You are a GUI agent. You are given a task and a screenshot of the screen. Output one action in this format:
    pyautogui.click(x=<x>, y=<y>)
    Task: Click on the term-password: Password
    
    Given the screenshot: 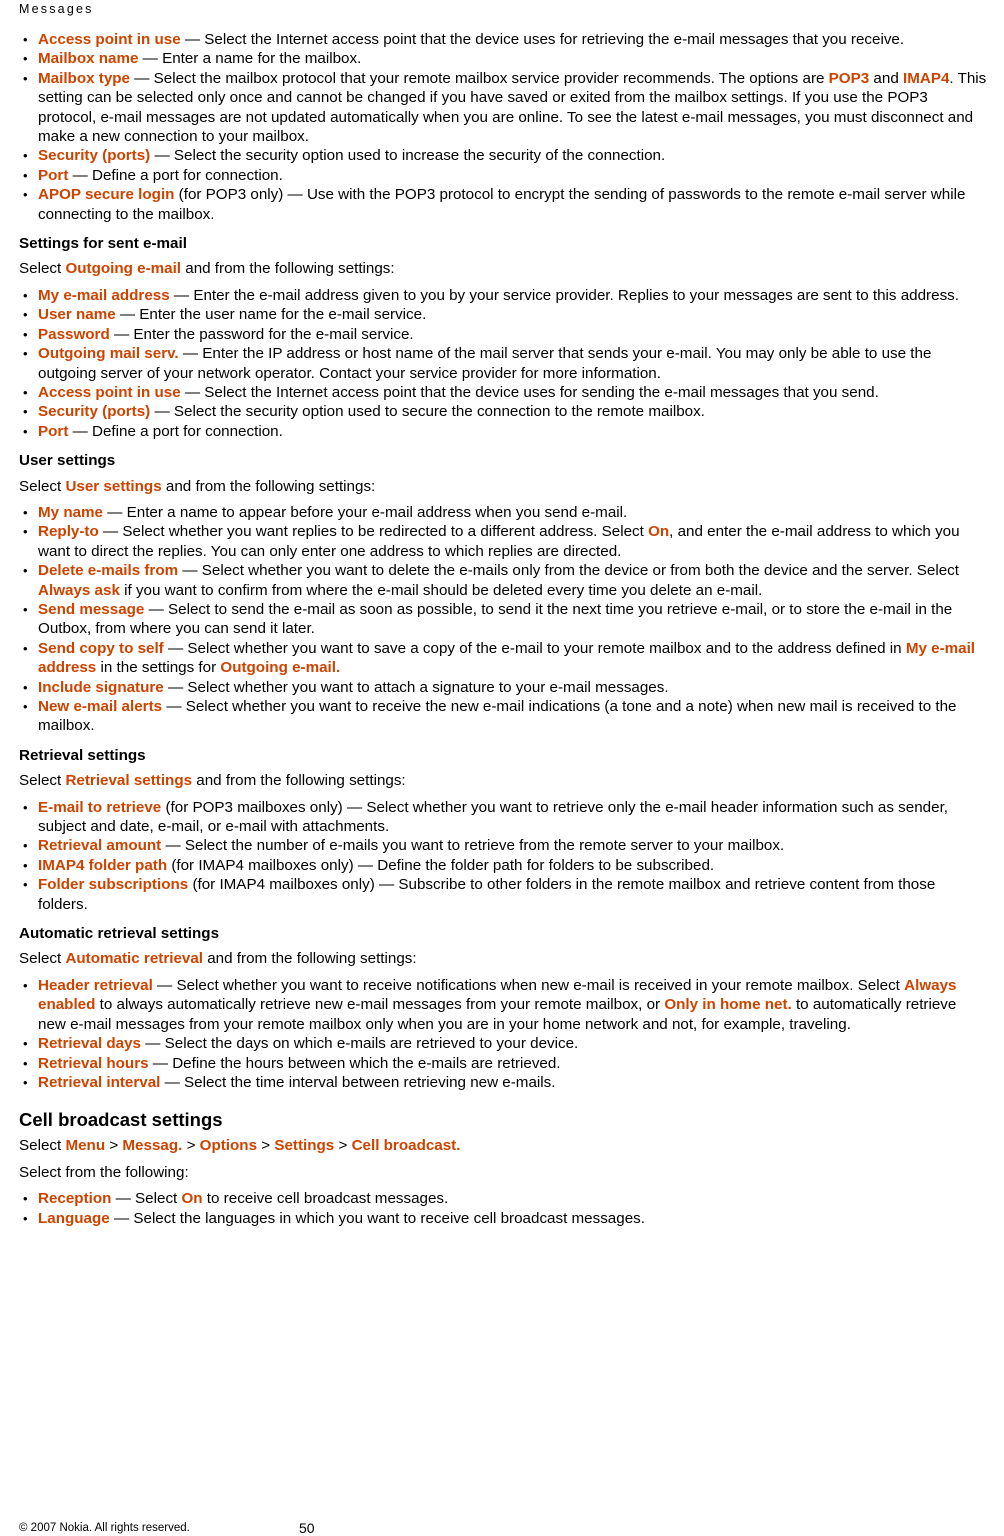 What is the action you would take?
    pyautogui.click(x=74, y=334)
    